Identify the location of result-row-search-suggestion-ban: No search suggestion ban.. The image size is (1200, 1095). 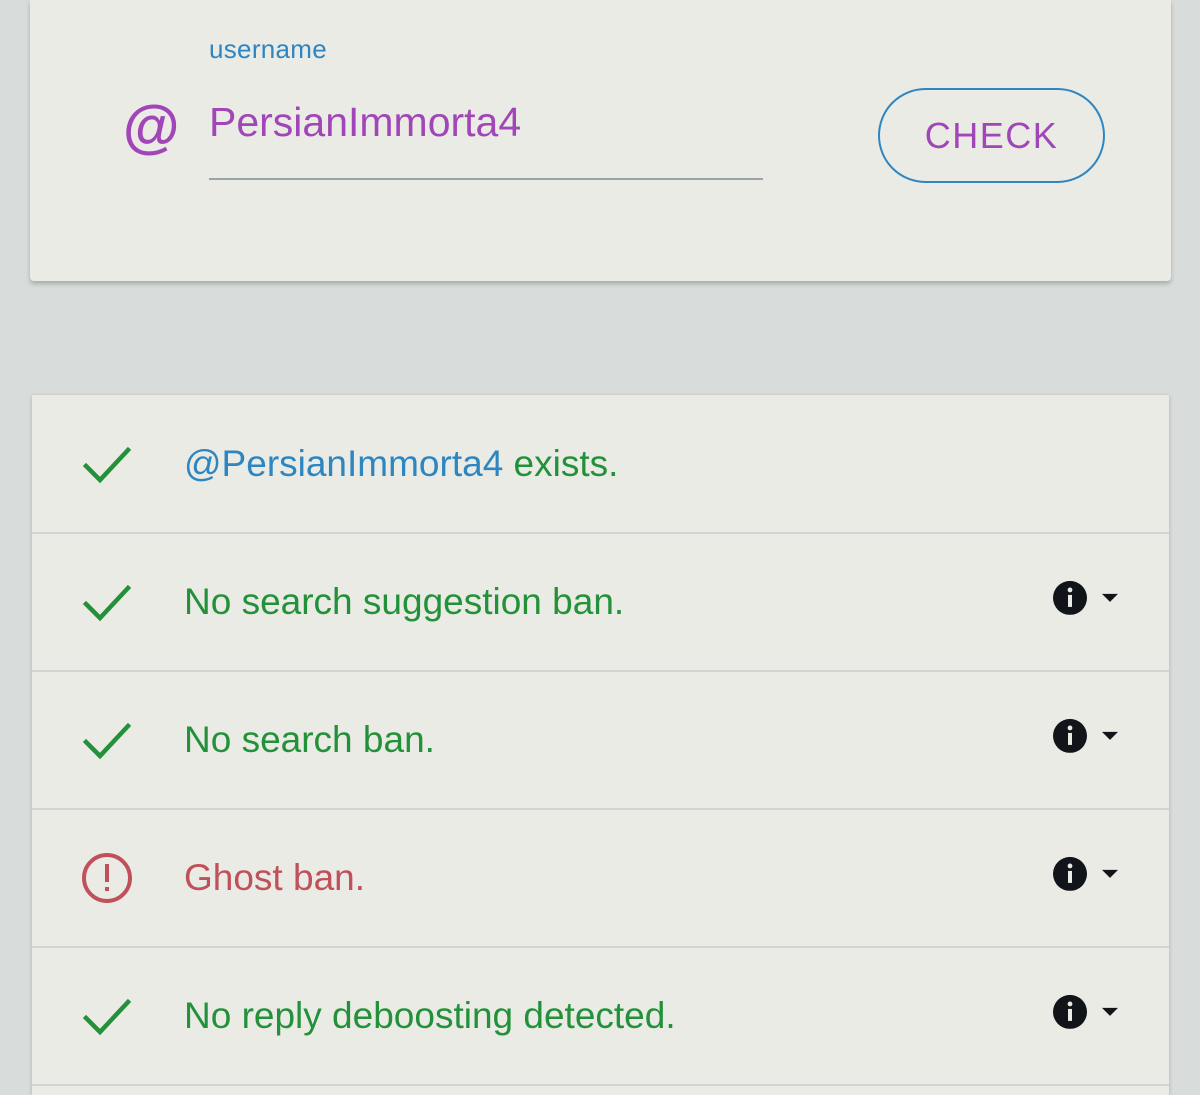
(600, 603).